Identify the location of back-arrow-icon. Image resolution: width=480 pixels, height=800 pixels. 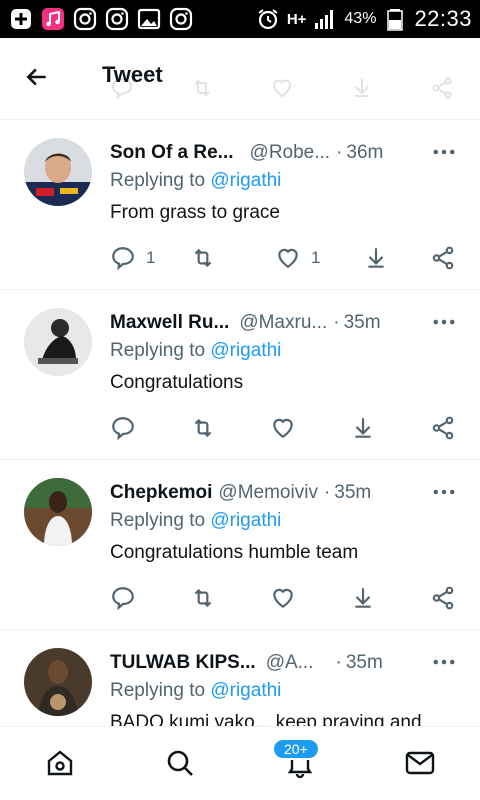
(36, 77).